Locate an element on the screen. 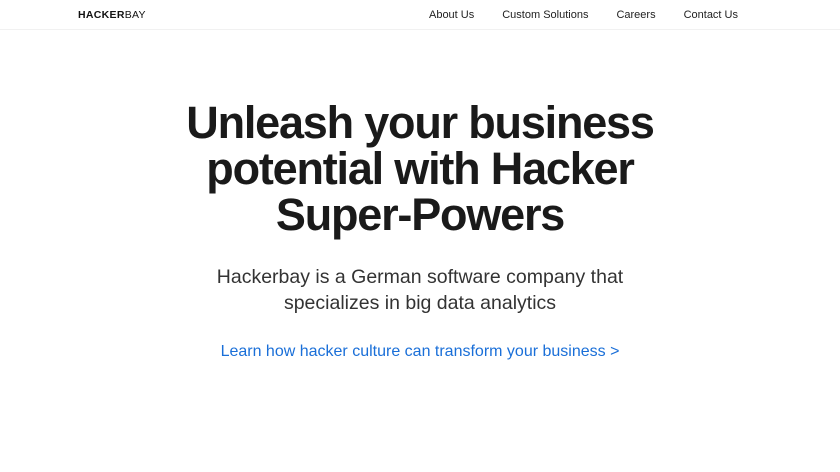  nav-careers-link: Careers is located at coordinates (635, 15).